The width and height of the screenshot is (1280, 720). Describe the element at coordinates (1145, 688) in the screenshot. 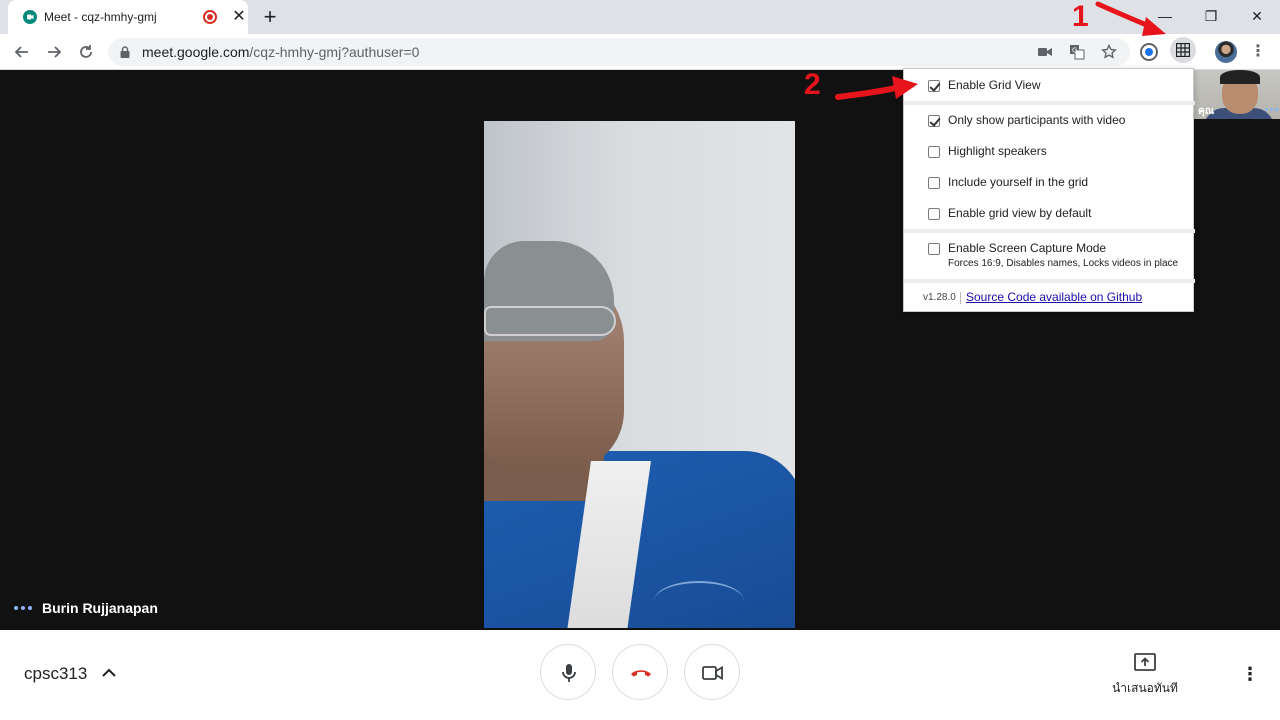

I see `present-now-label: นำเสนอทันที` at that location.